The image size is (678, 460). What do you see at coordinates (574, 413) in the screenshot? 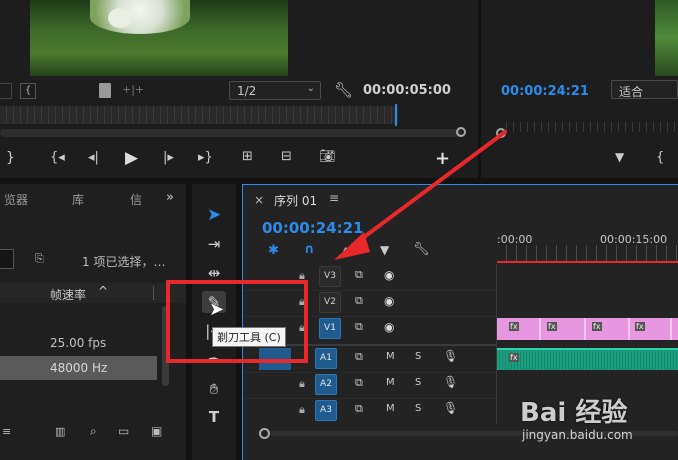
I see `watermark-brand: Bai 经验` at bounding box center [574, 413].